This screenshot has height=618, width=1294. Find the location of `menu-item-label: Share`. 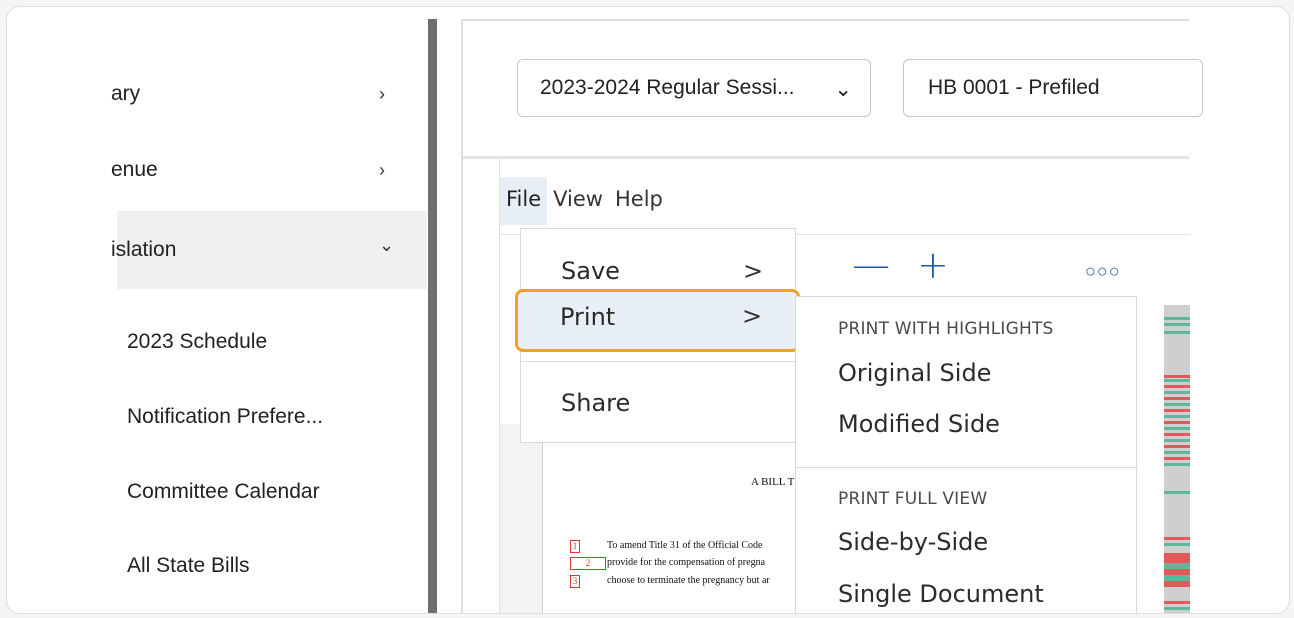

menu-item-label: Share is located at coordinates (596, 403).